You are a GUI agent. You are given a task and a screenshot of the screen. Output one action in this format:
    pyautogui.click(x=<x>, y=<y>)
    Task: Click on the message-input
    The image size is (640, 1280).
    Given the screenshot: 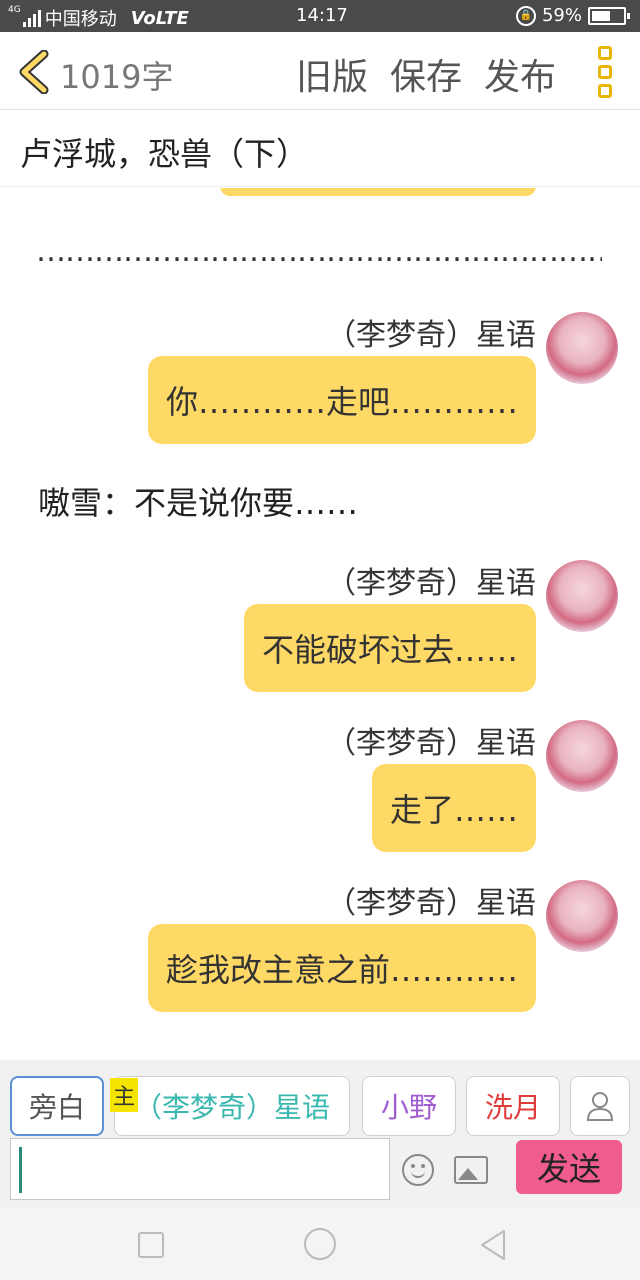 What is the action you would take?
    pyautogui.click(x=200, y=1169)
    